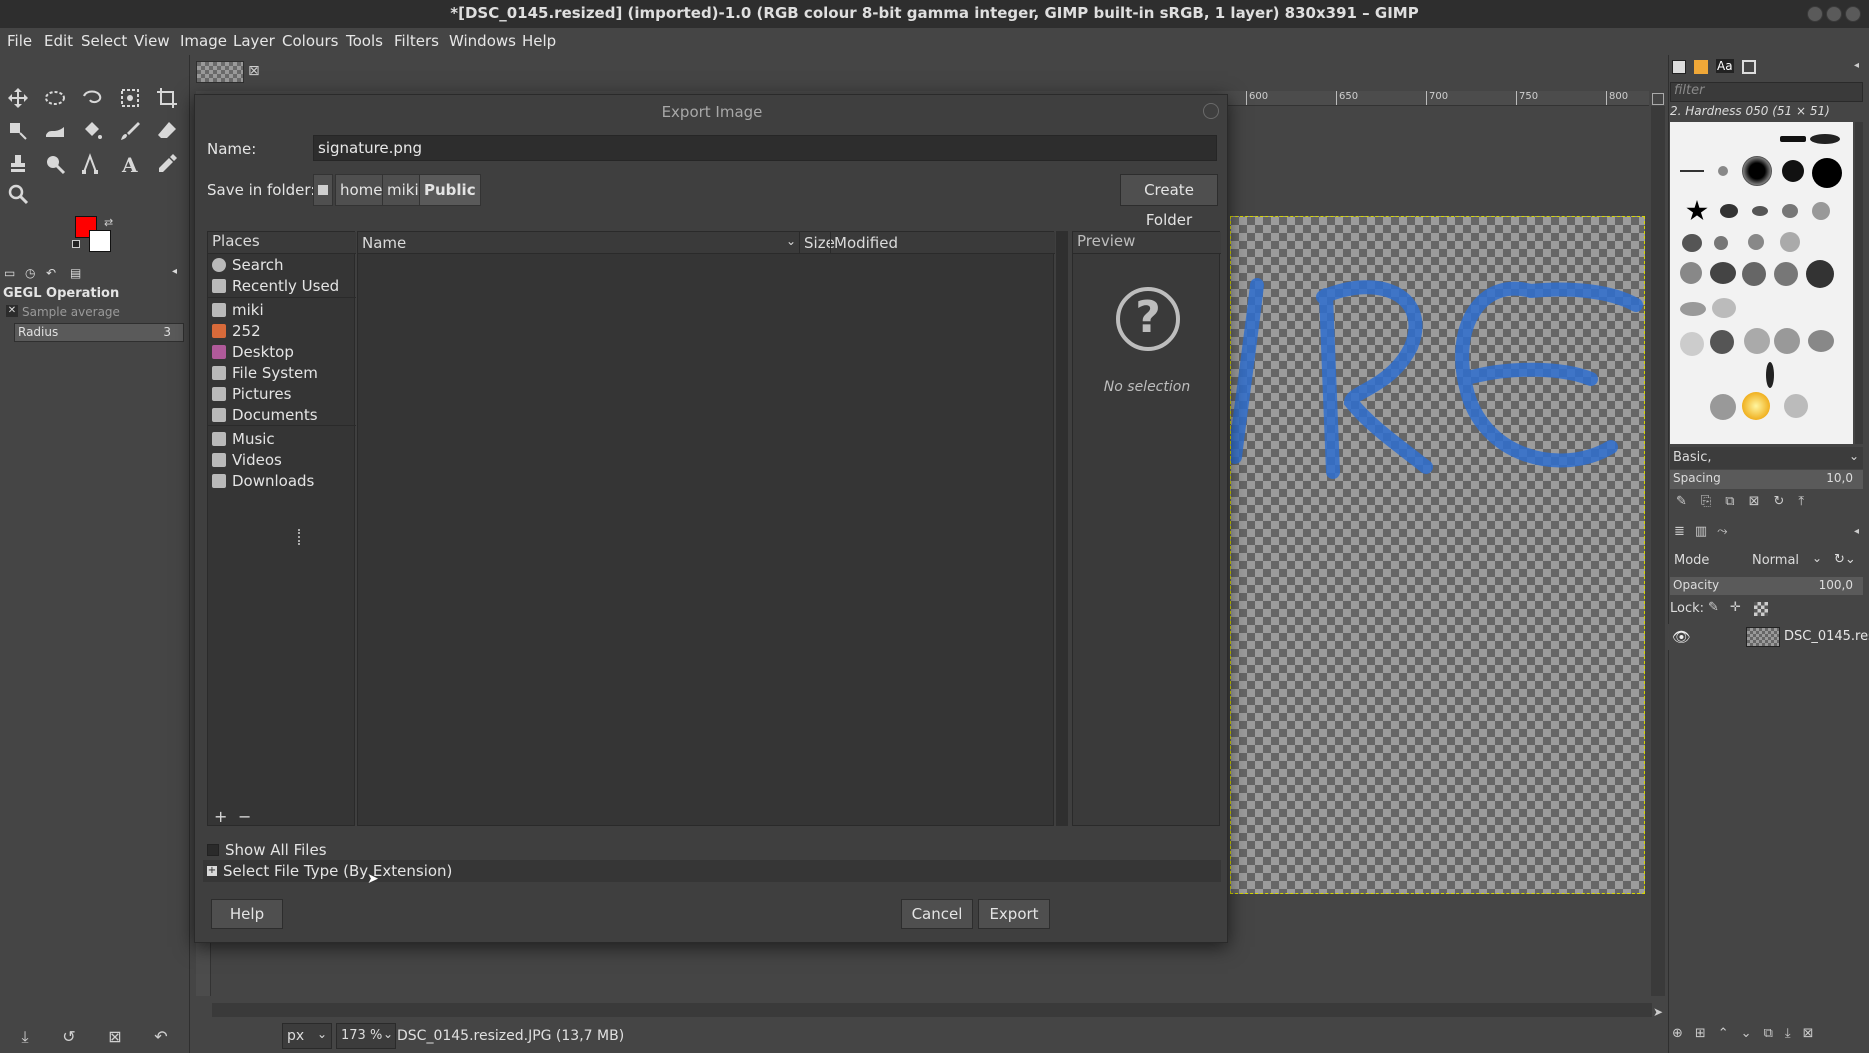  What do you see at coordinates (238, 310) in the screenshot?
I see `place-miki: miki` at bounding box center [238, 310].